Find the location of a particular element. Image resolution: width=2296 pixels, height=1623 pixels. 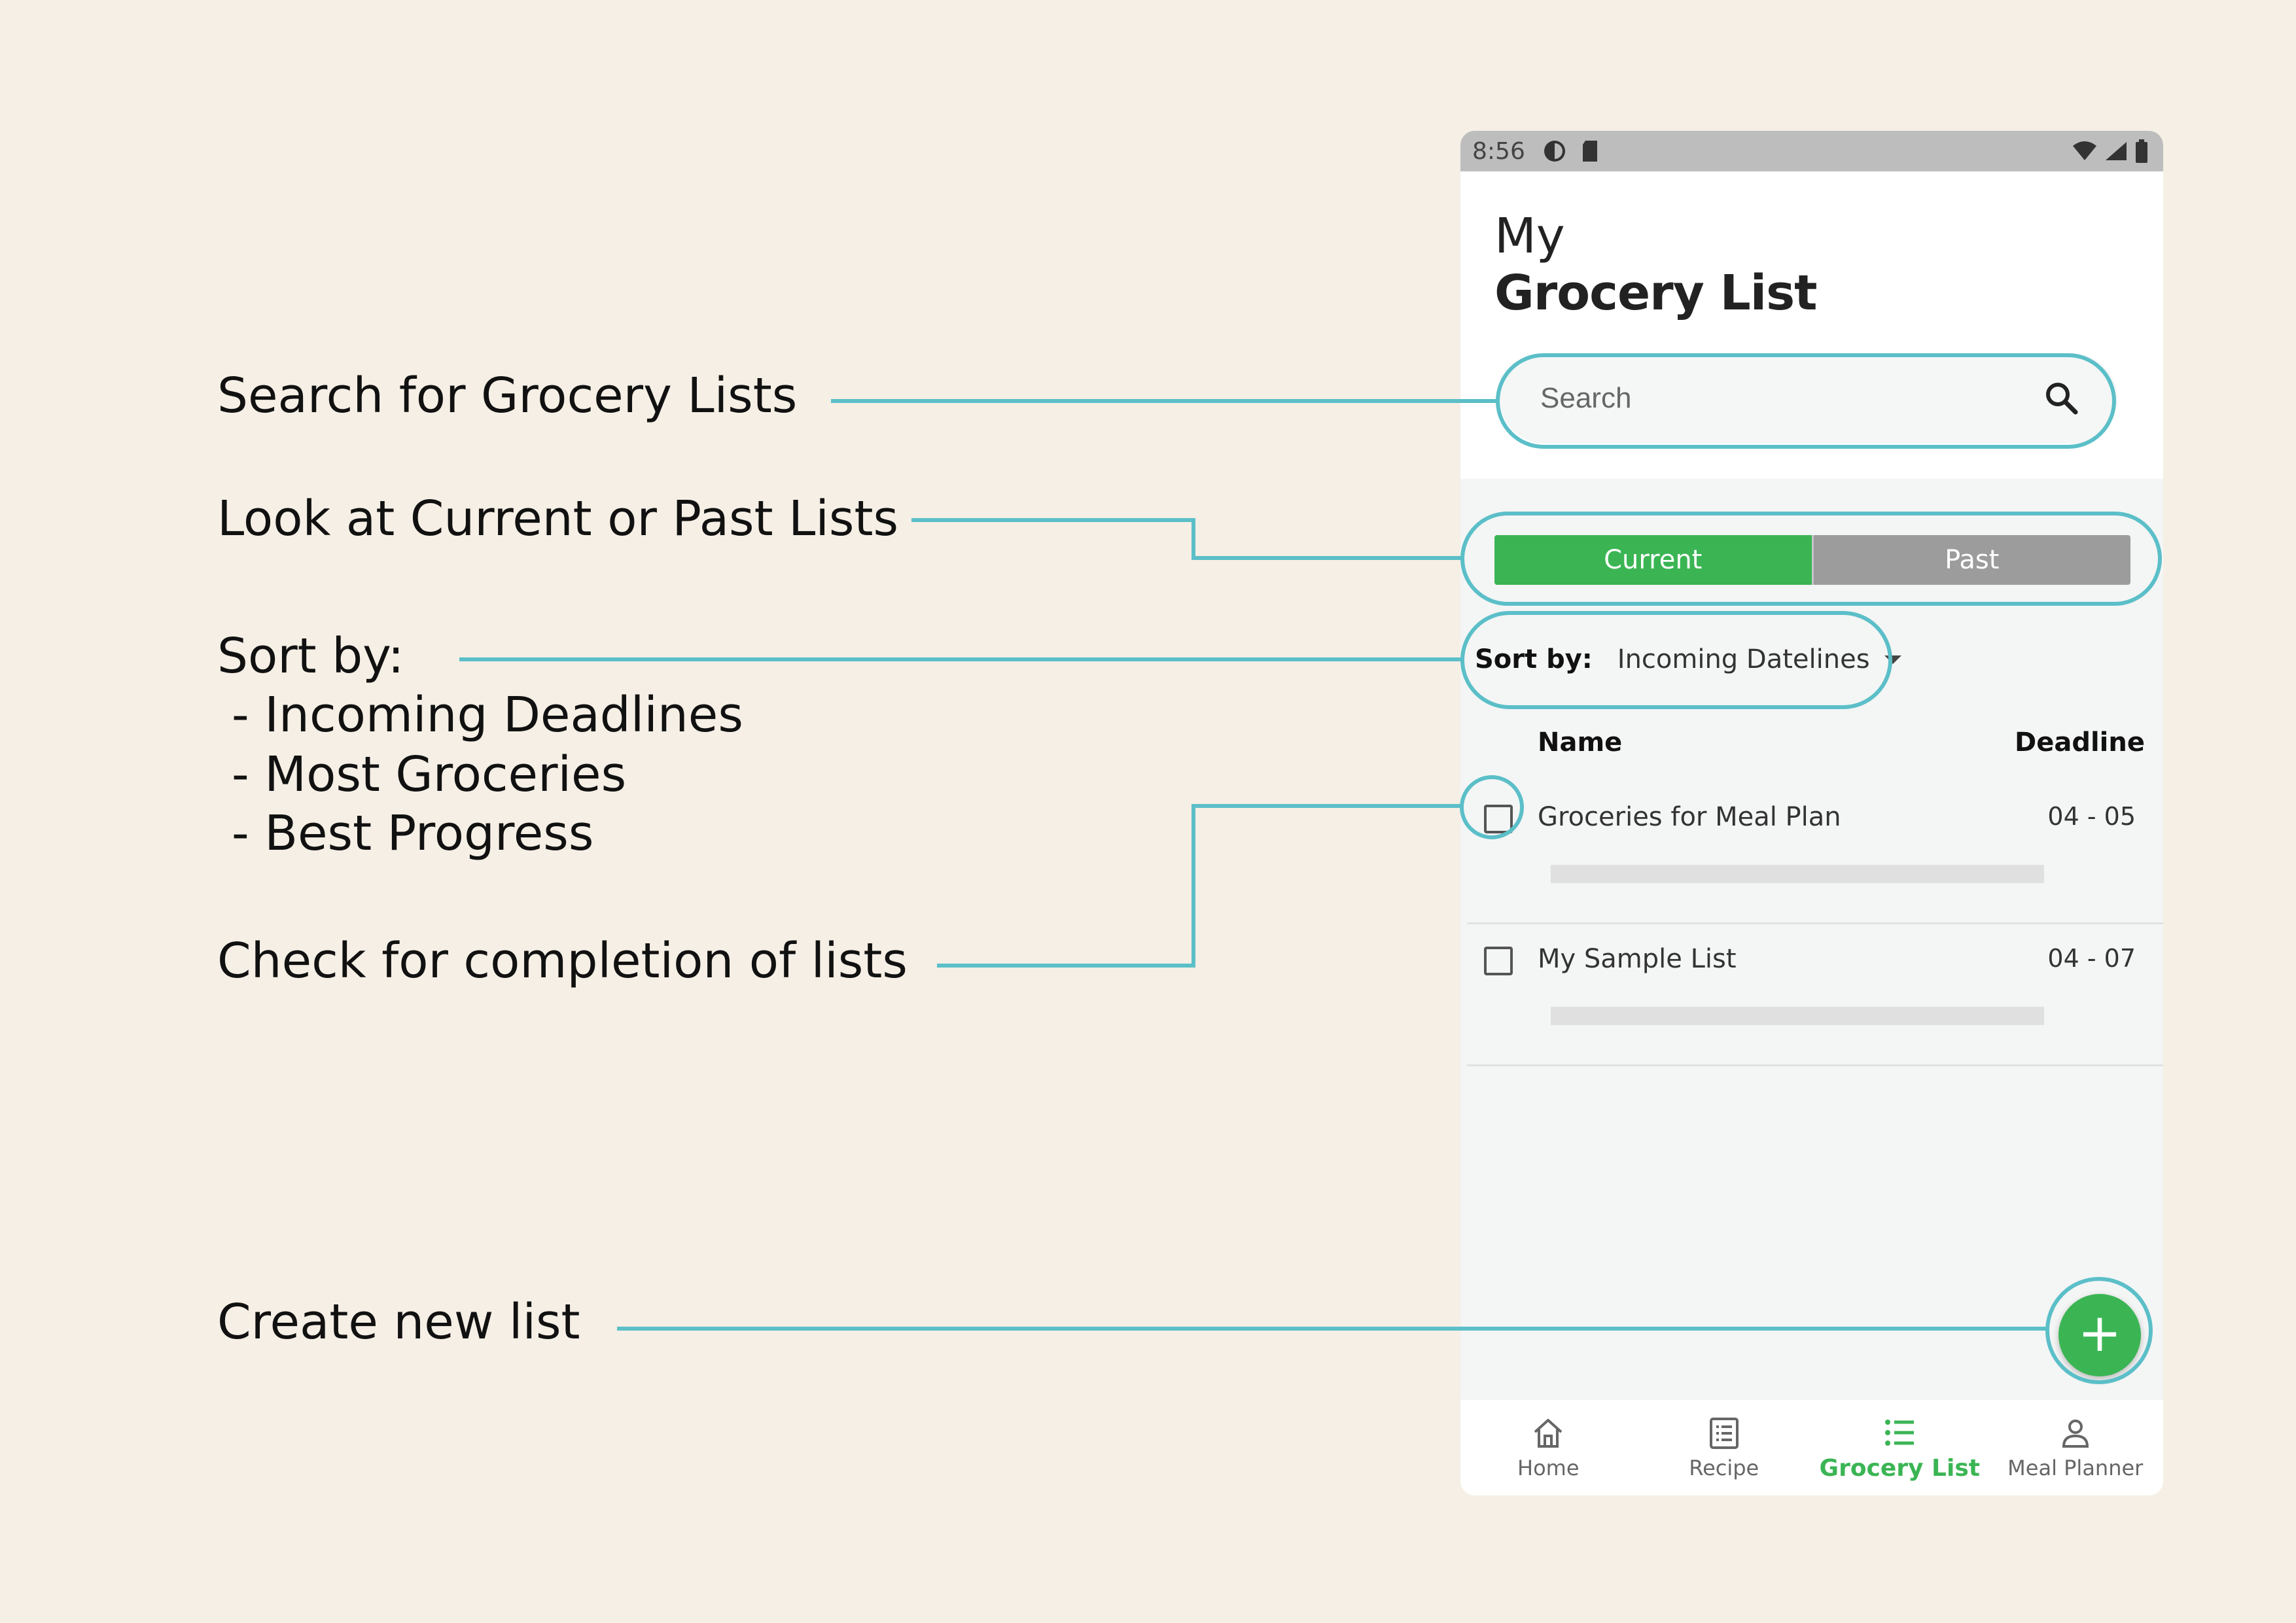

leader-line-tabs is located at coordinates (1187, 539).